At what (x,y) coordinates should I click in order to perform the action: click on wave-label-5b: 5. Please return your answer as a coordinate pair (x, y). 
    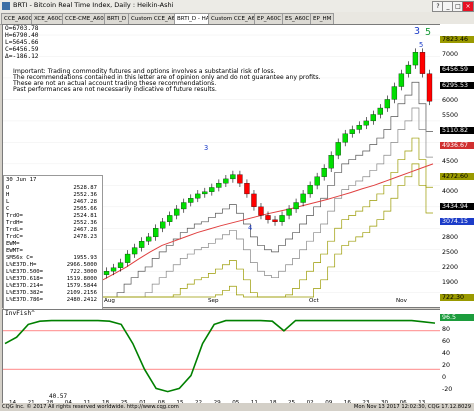
    Looking at the image, I should click on (428, 32).